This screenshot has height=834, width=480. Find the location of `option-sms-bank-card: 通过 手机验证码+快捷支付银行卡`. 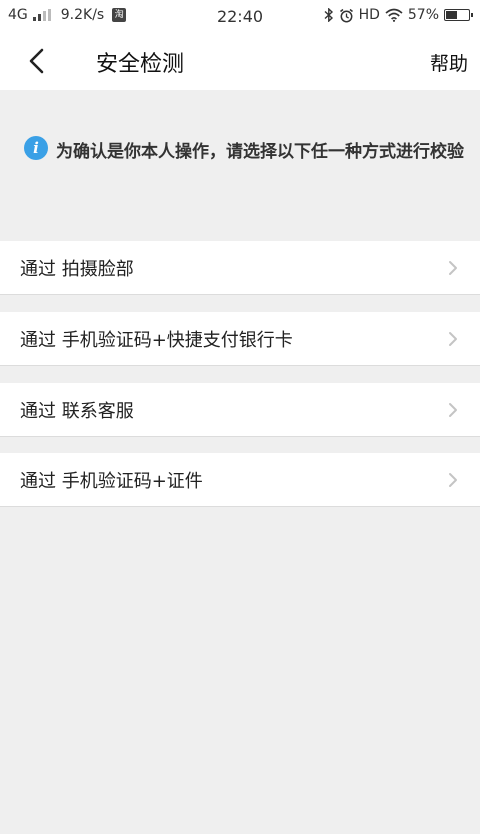

option-sms-bank-card: 通过 手机验证码+快捷支付银行卡 is located at coordinates (240, 339).